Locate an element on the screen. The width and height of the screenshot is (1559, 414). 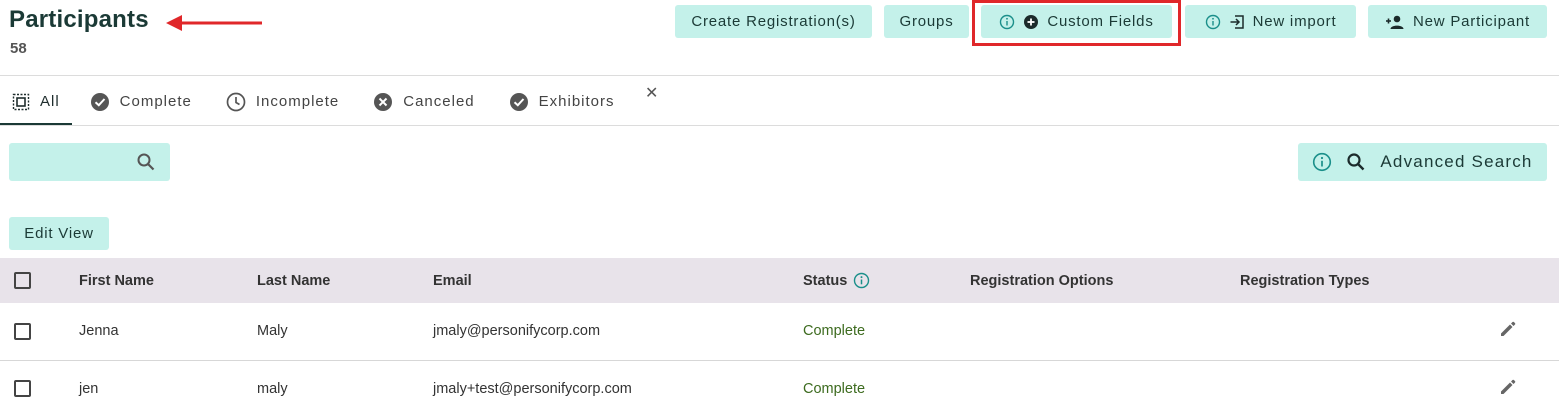
tab-complete-label: Complete is located at coordinates (155, 101).